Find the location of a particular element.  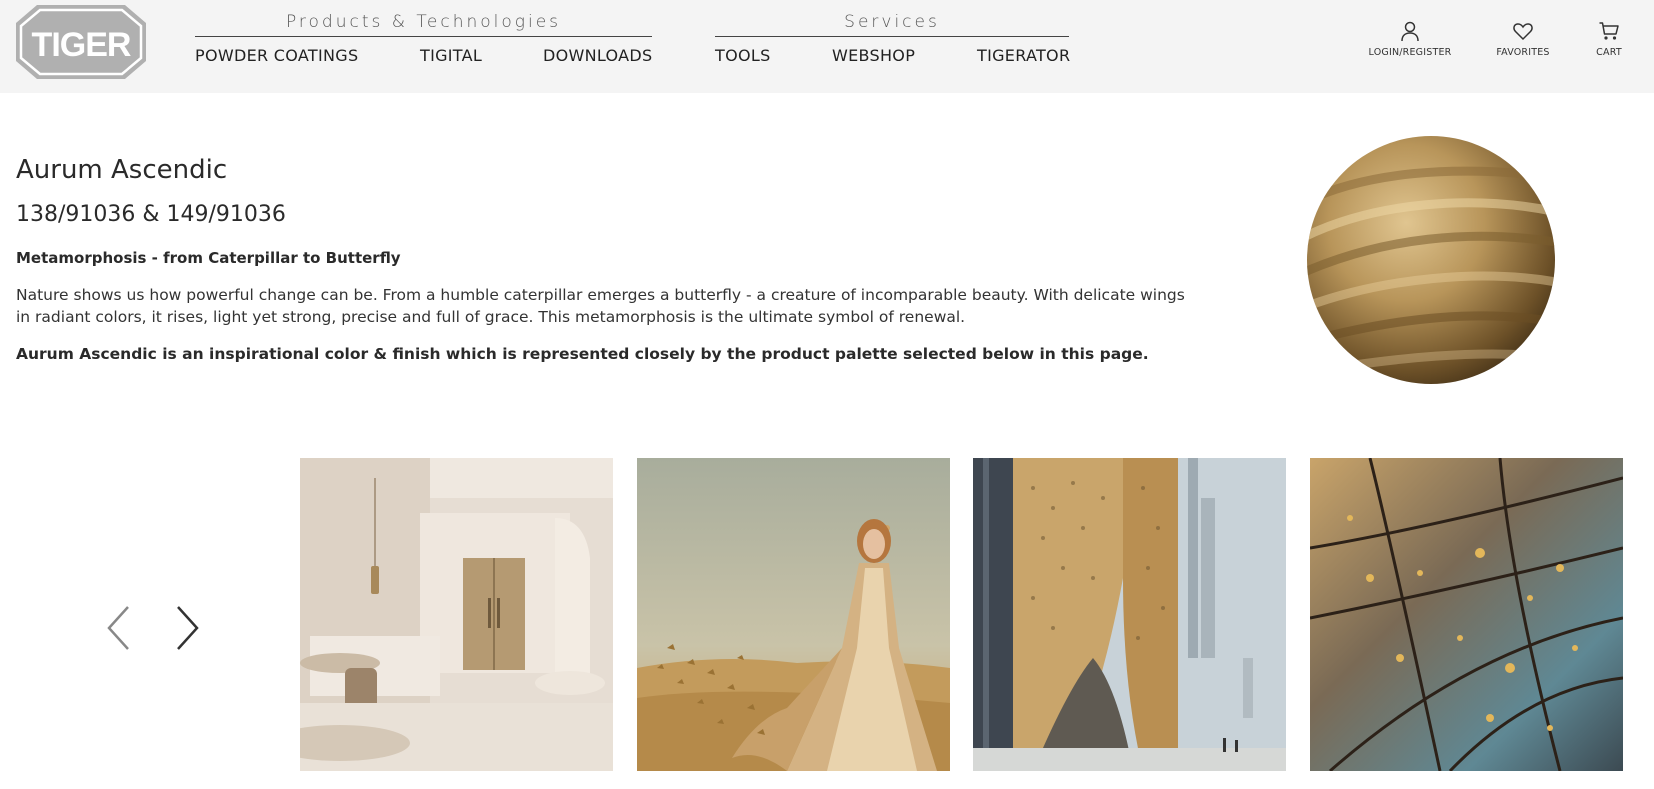

product-codes: 138/91036 & 149/91036 is located at coordinates (151, 214).